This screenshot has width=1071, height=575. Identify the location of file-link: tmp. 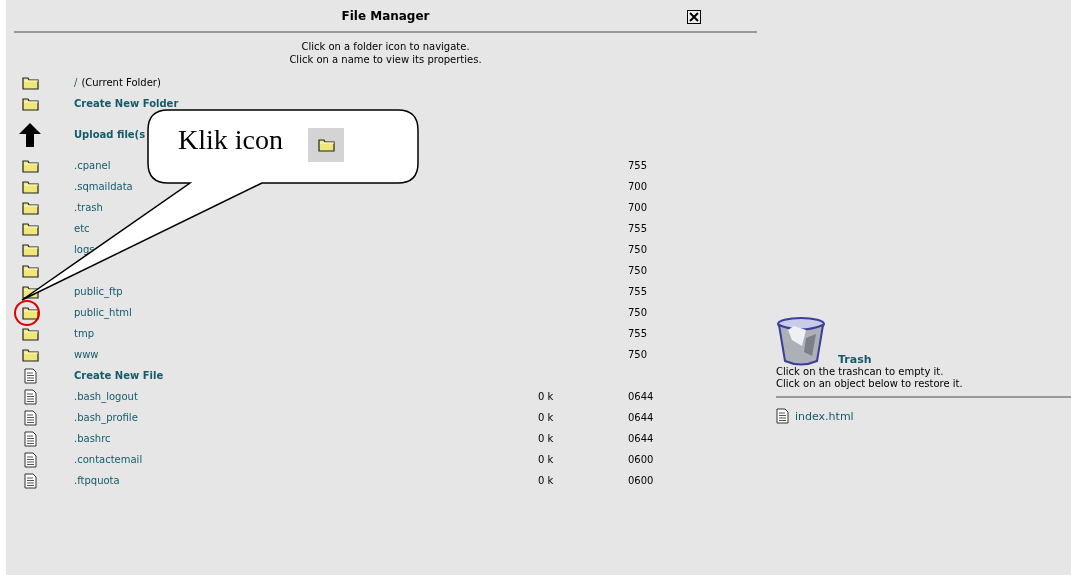
(84, 333).